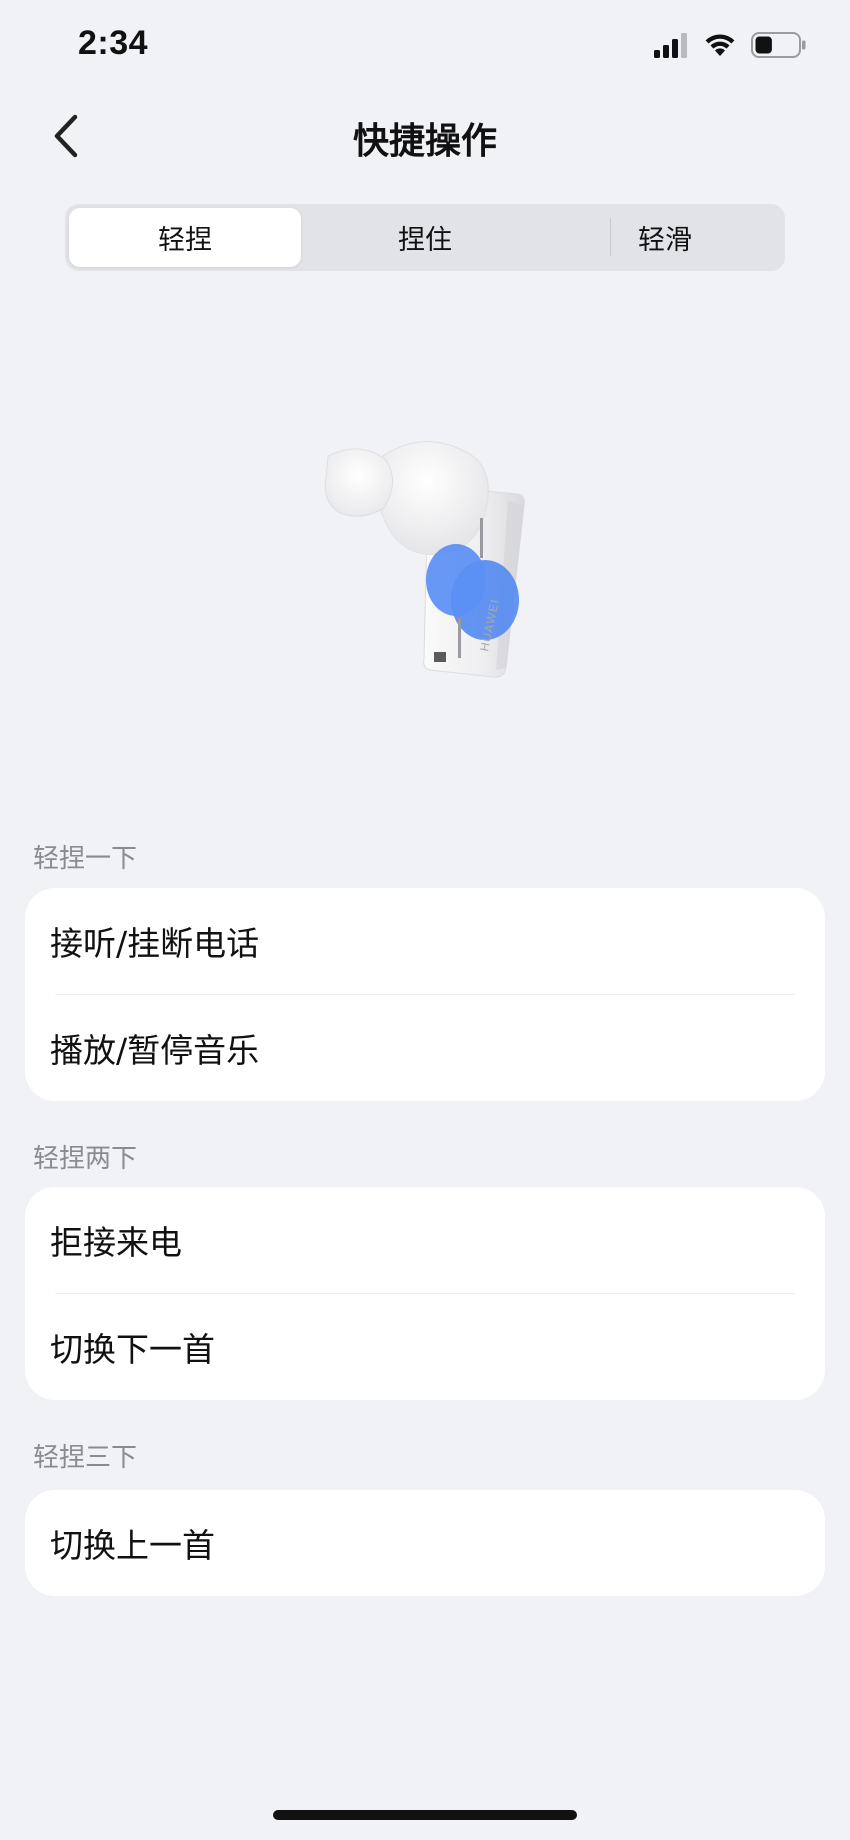 This screenshot has height=1840, width=850. What do you see at coordinates (665, 237) in the screenshot?
I see `tab-swipe: 轻滑` at bounding box center [665, 237].